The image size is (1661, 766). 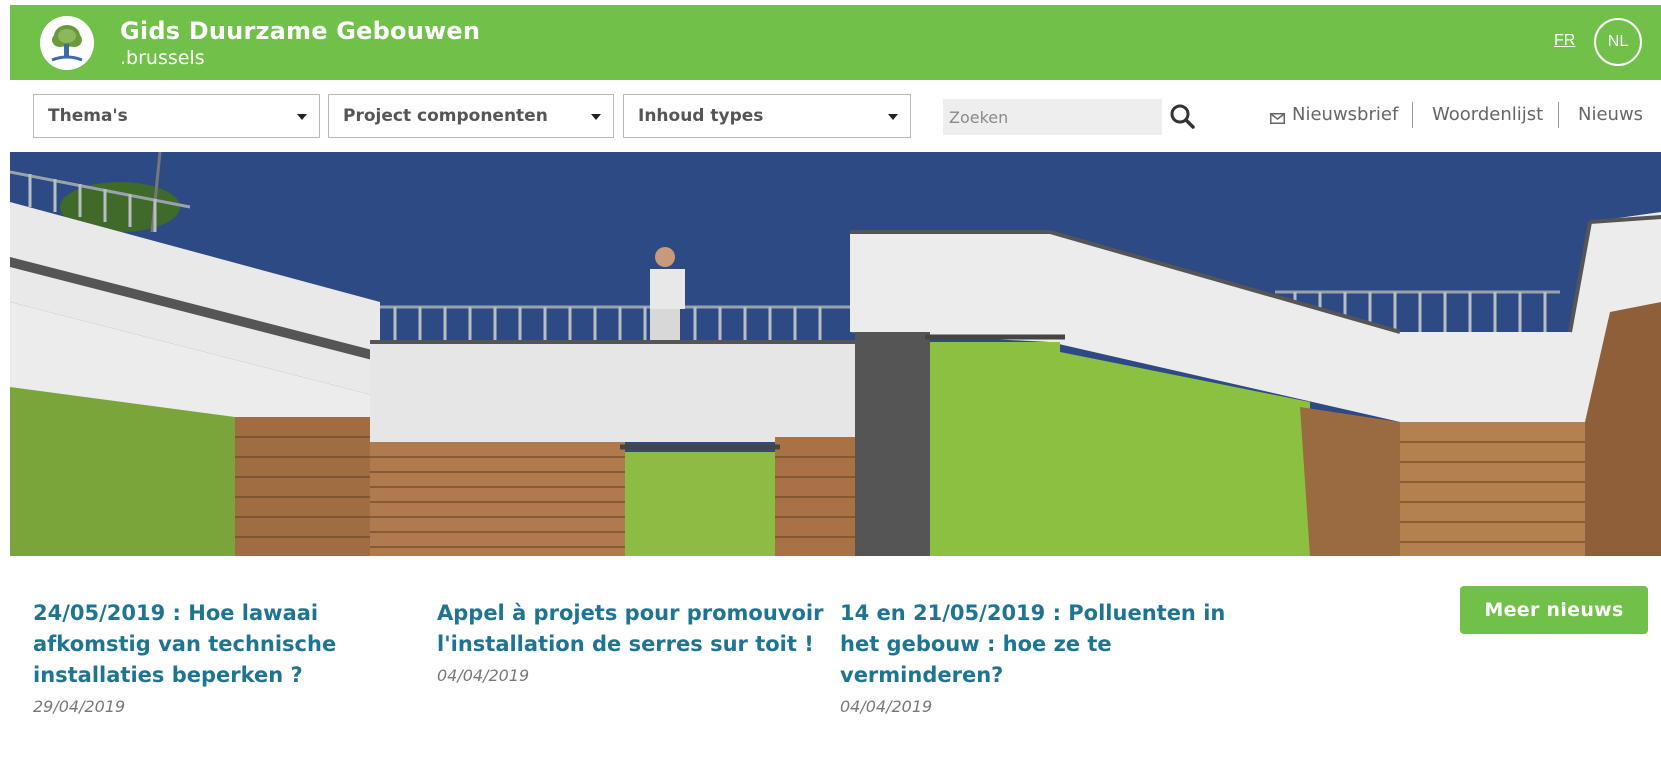 What do you see at coordinates (767, 116) in the screenshot?
I see `content-types-dropdown: Inhoud types` at bounding box center [767, 116].